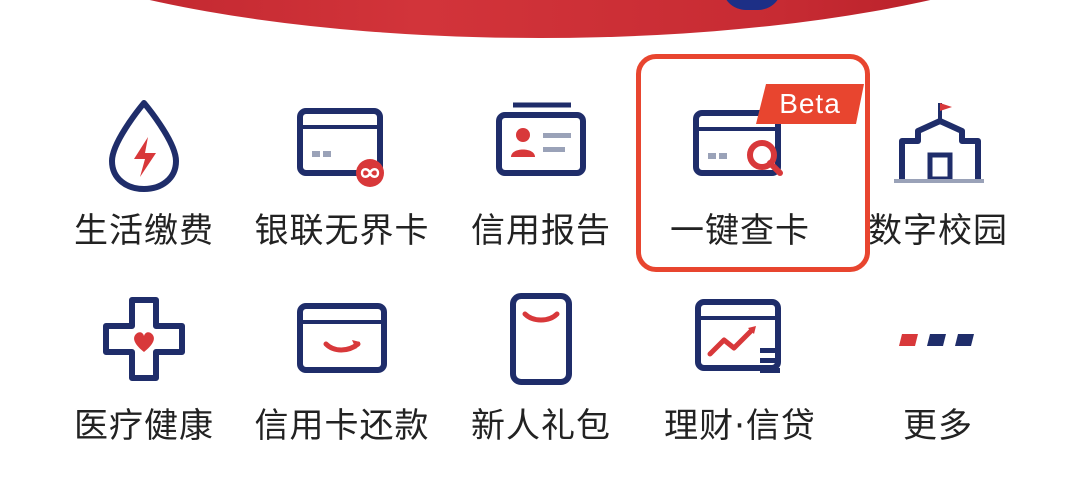 Image resolution: width=1080 pixels, height=479 pixels. Describe the element at coordinates (938, 426) in the screenshot. I see `grid-item-label: 更多` at that location.